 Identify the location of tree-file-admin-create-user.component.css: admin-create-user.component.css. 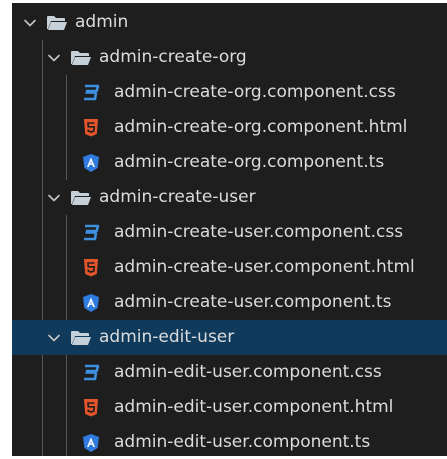
(229, 232).